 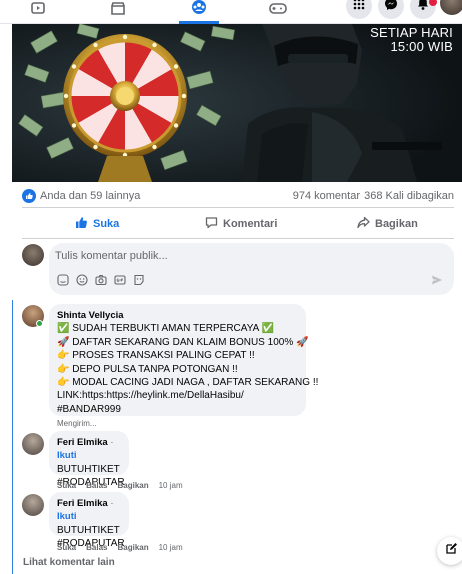 What do you see at coordinates (29, 196) in the screenshot?
I see `like-reaction-icon` at bounding box center [29, 196].